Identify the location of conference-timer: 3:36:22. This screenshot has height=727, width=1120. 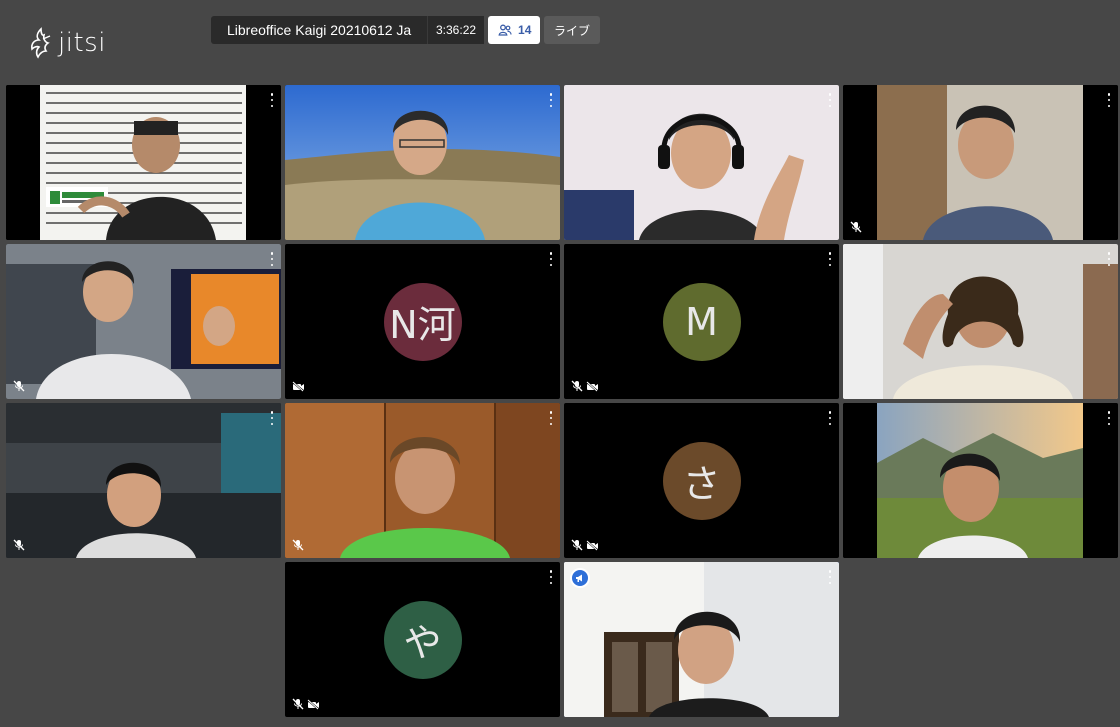
(456, 30).